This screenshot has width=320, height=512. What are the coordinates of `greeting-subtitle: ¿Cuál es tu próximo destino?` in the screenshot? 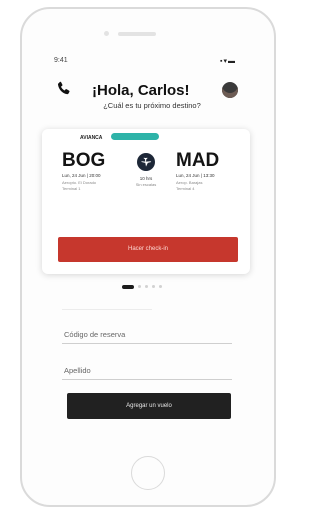 It's located at (152, 105).